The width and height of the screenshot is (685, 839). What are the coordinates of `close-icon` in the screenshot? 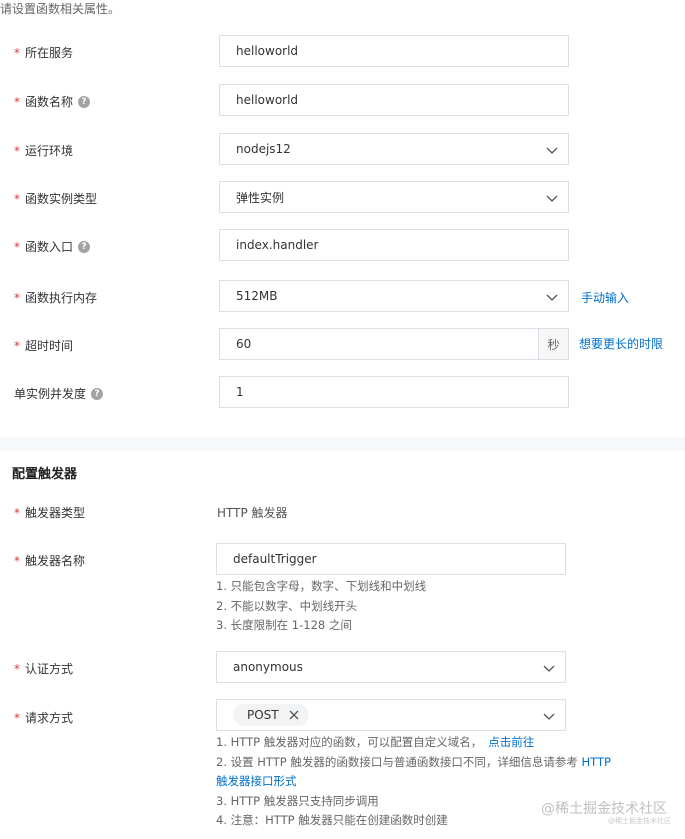 It's located at (294, 715).